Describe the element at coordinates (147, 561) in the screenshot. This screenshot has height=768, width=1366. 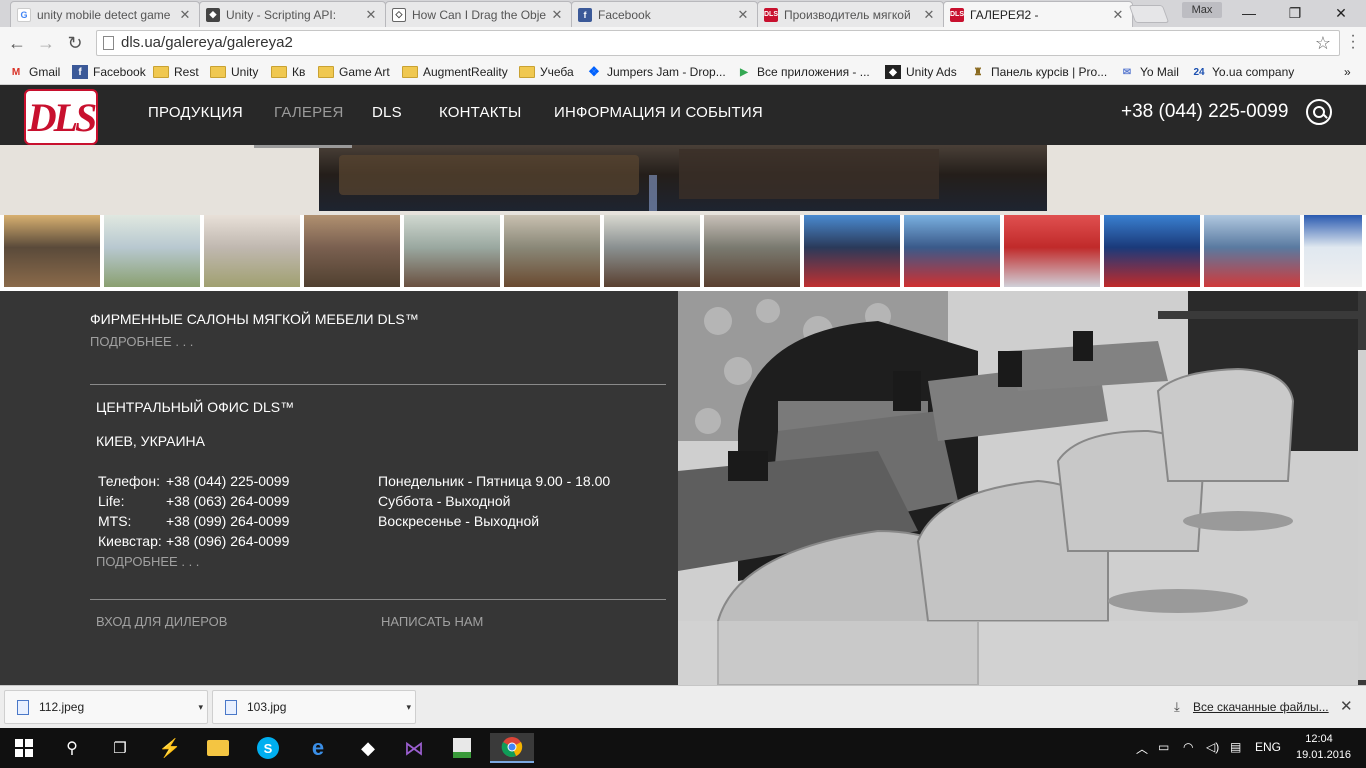
I see `office-more-link: ПОДРОБНЕЕ . . .` at that location.